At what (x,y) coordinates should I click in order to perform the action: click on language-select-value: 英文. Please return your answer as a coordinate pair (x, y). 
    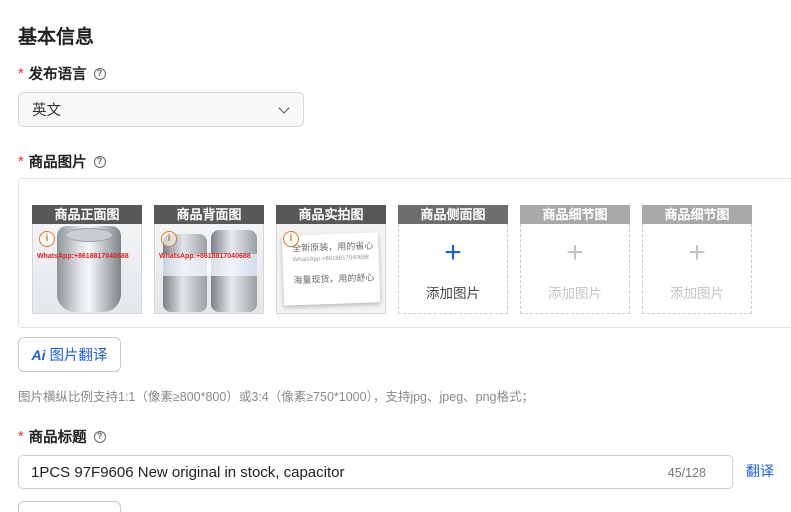
    Looking at the image, I should click on (46, 111).